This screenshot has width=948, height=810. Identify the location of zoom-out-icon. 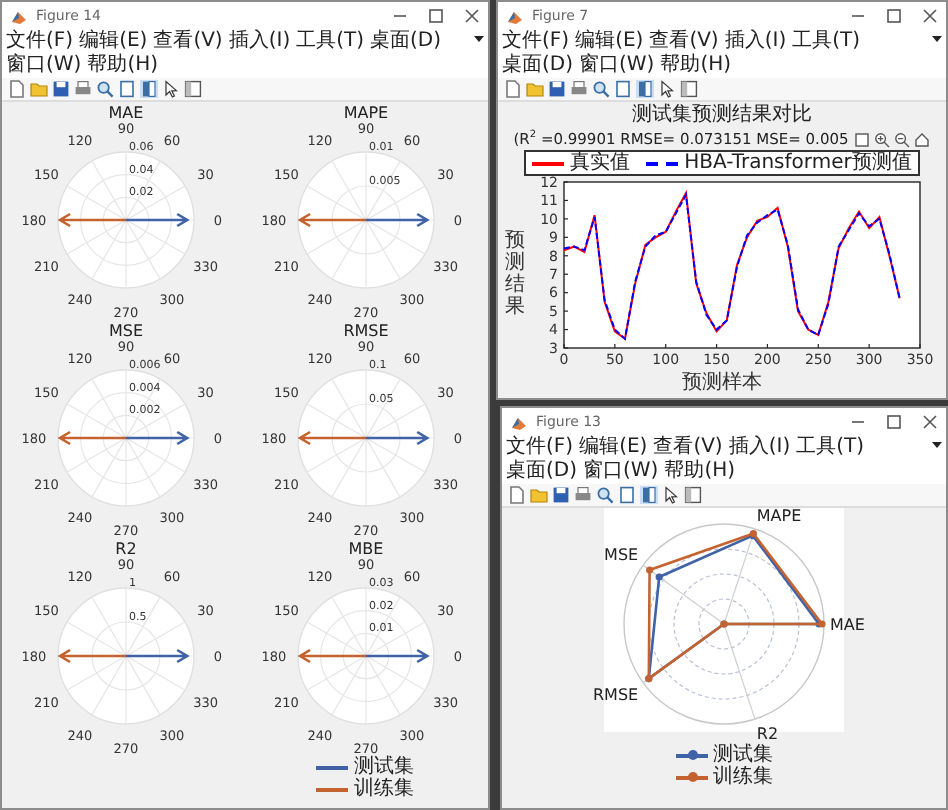
(902, 139).